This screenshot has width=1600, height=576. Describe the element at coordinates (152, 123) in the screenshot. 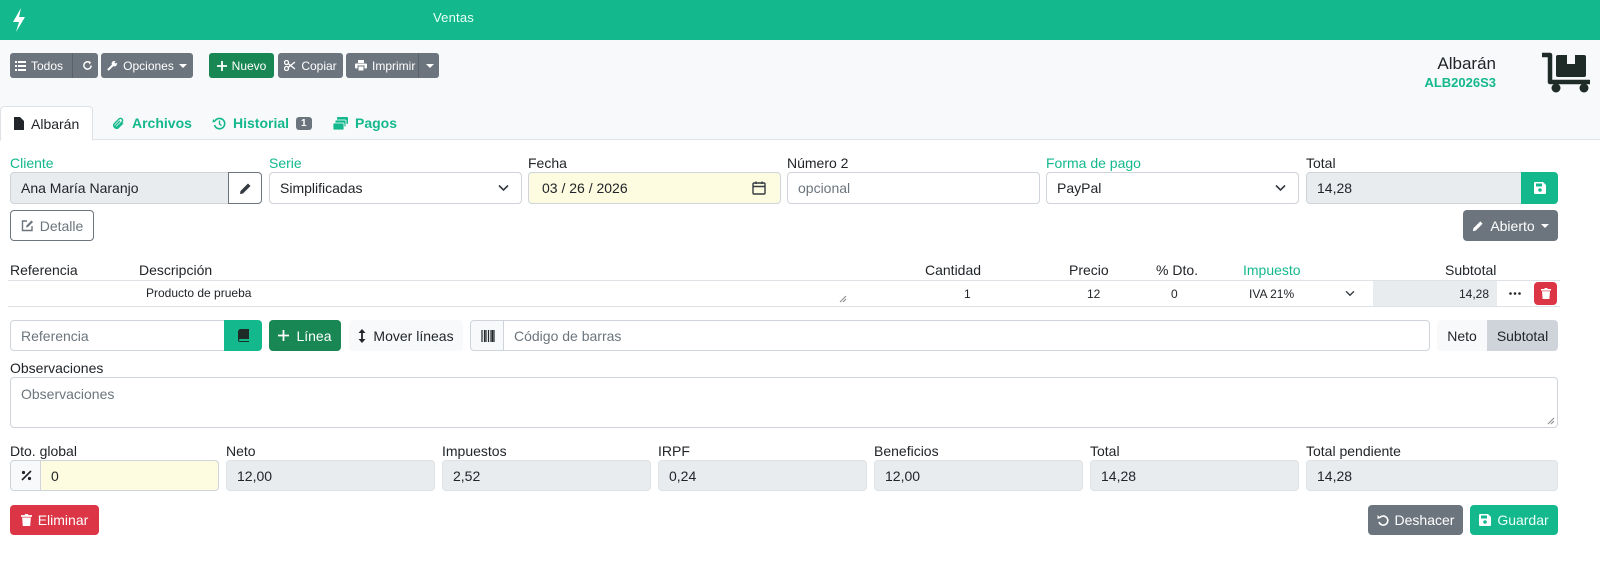

I see `tab-archivos: Archivos` at that location.